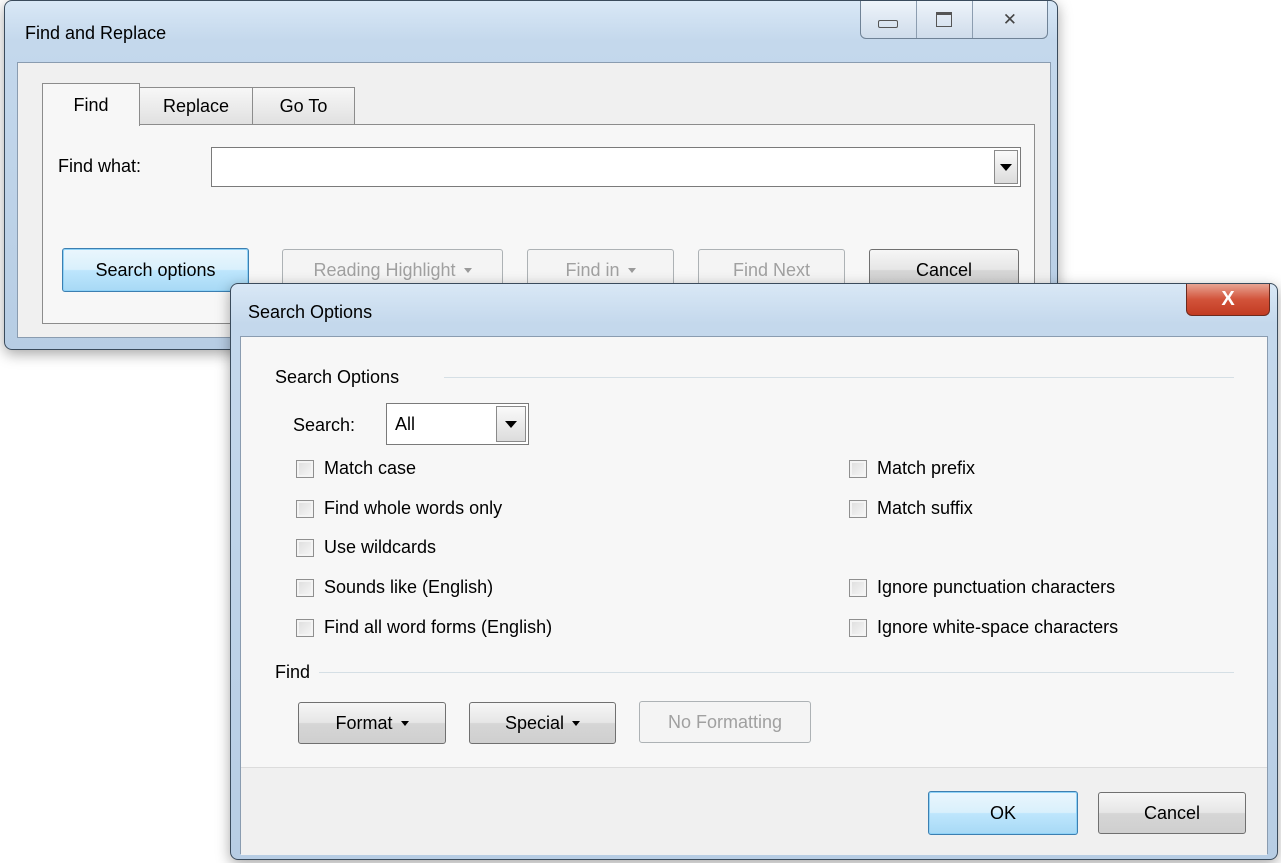 This screenshot has height=863, width=1281. What do you see at coordinates (925, 508) in the screenshot?
I see `checkbox-label: Match suffix` at bounding box center [925, 508].